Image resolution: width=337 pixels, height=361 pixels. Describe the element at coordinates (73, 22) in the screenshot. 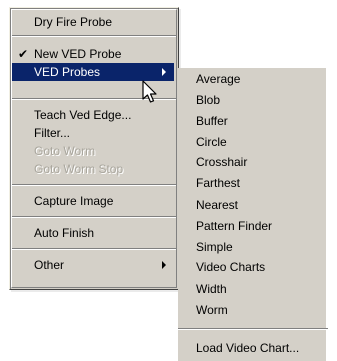

I see `menu-item-label: Dry Fire Probe` at that location.